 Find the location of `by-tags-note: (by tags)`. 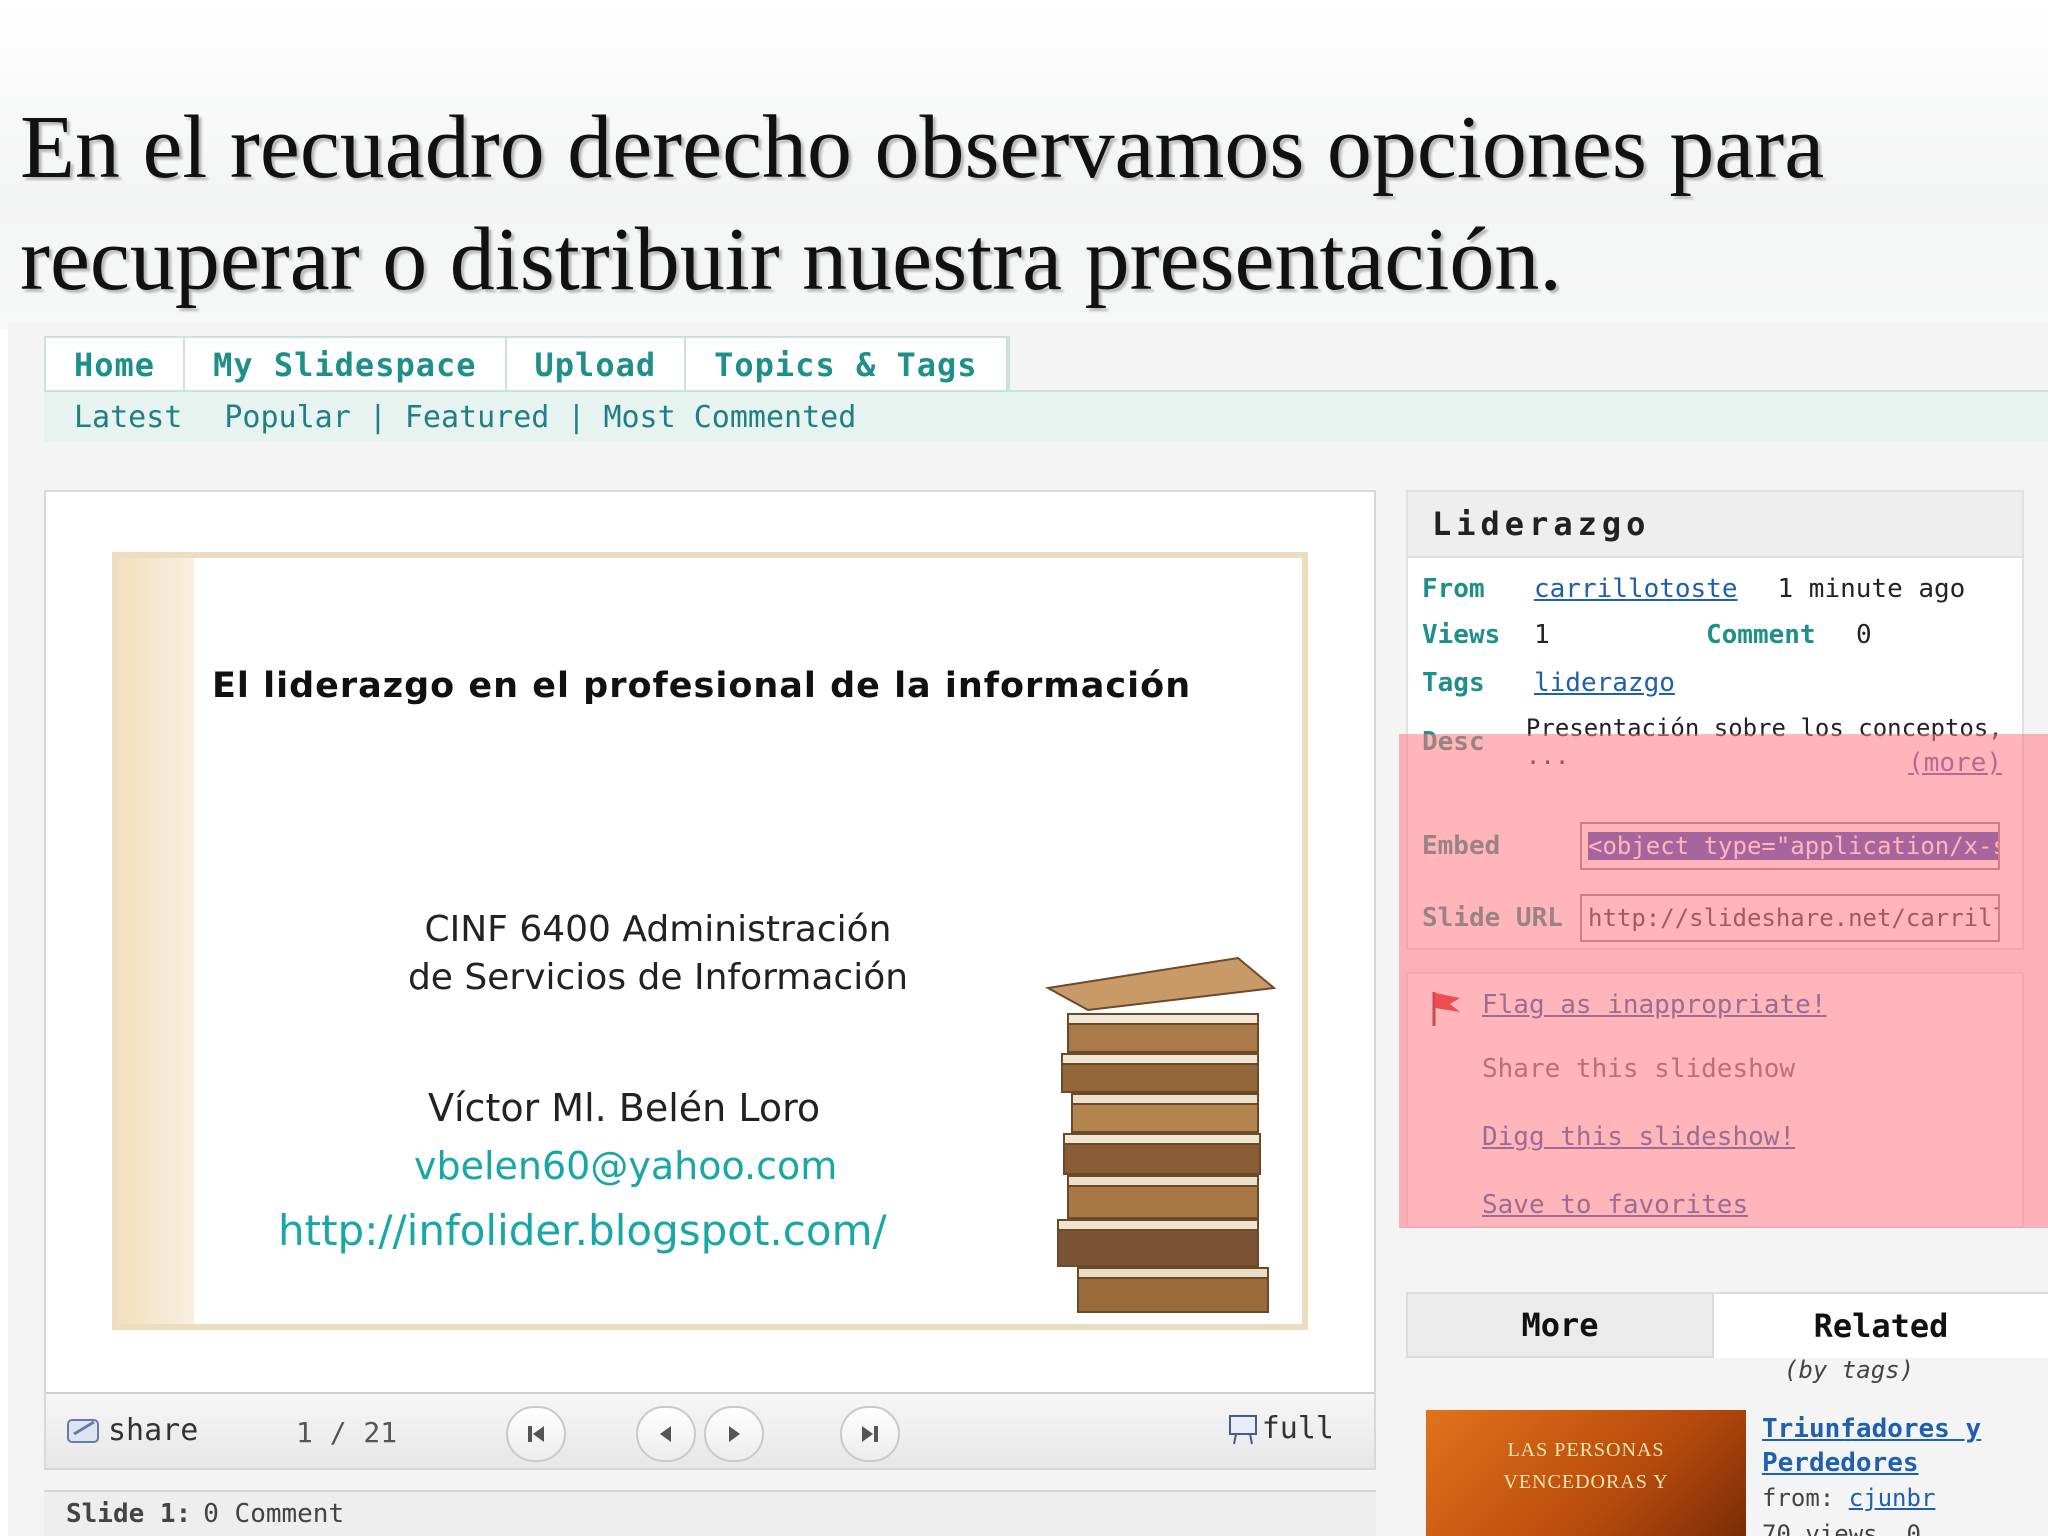

by-tags-note: (by tags) is located at coordinates (1849, 1370).